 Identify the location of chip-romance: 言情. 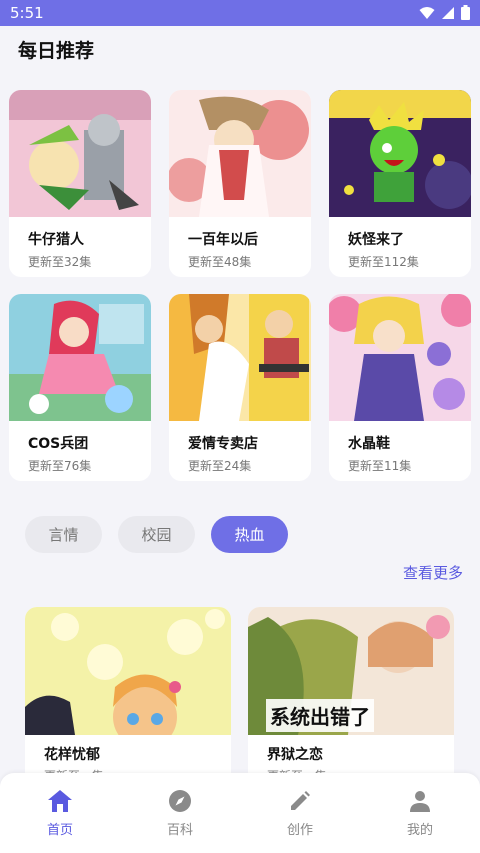
(63, 534).